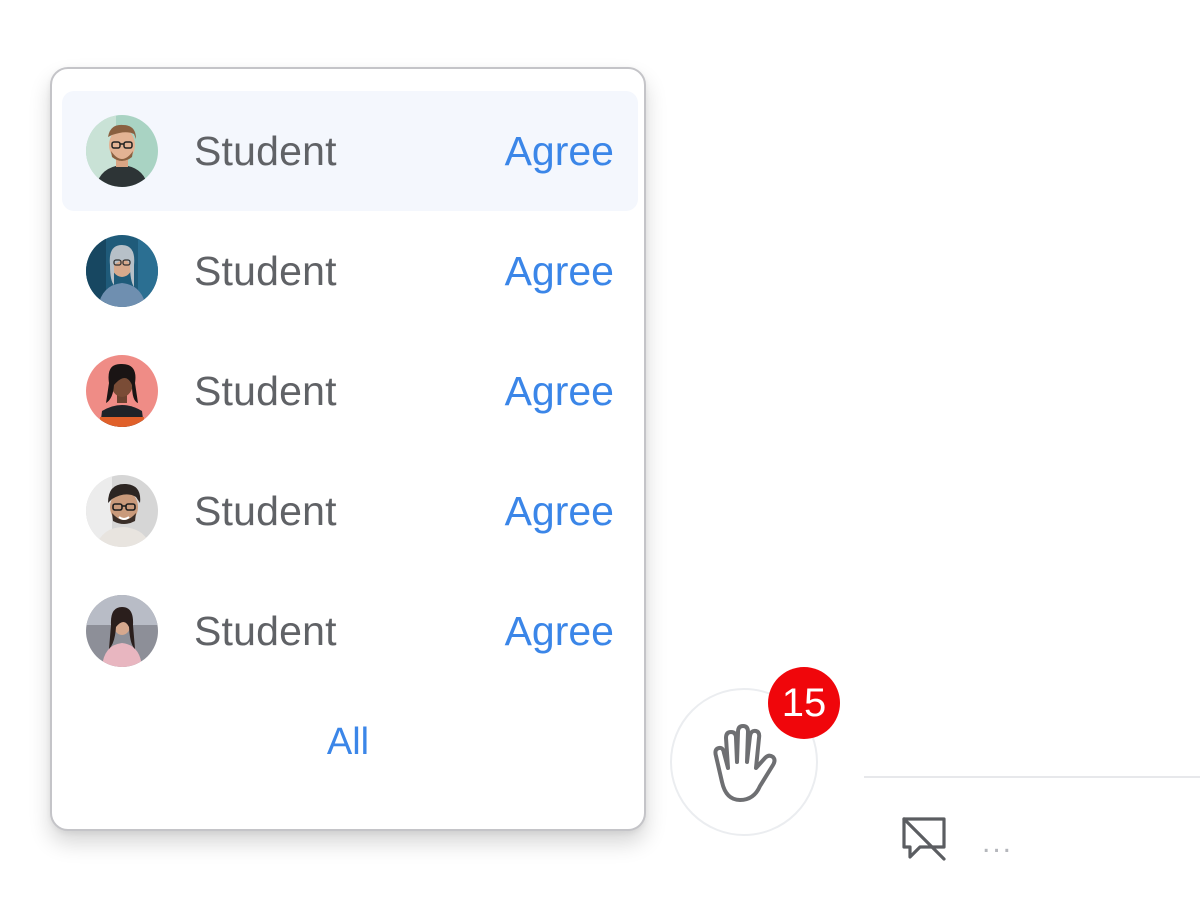  What do you see at coordinates (745, 763) in the screenshot?
I see `hand-icon` at bounding box center [745, 763].